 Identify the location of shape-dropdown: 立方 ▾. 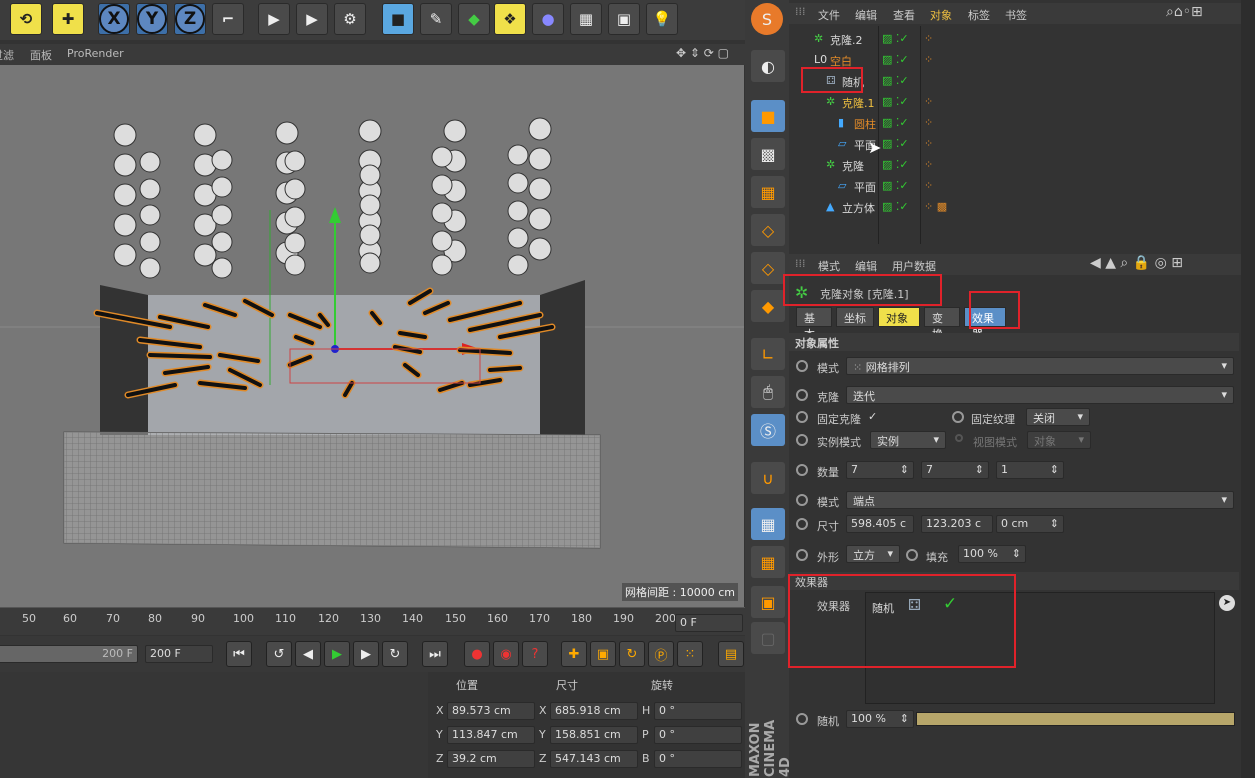
(873, 554).